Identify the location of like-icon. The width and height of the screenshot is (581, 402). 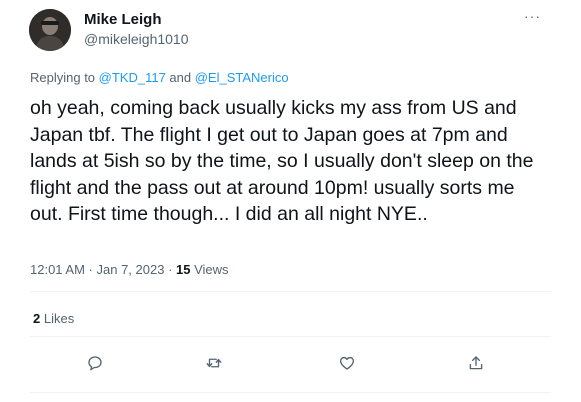
(347, 363).